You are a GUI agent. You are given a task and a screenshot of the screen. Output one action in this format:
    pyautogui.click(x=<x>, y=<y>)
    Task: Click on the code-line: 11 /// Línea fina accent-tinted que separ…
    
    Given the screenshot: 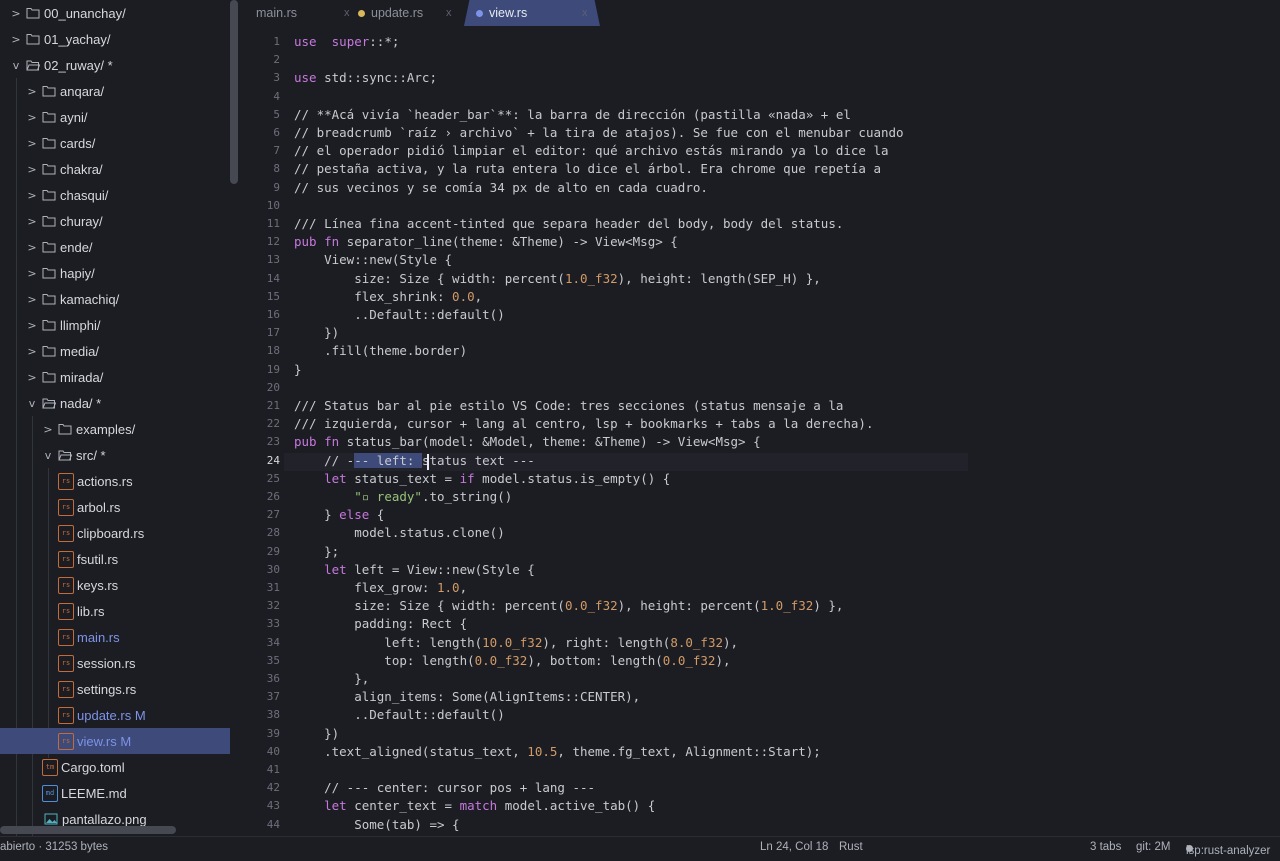 What is the action you would take?
    pyautogui.click(x=760, y=225)
    